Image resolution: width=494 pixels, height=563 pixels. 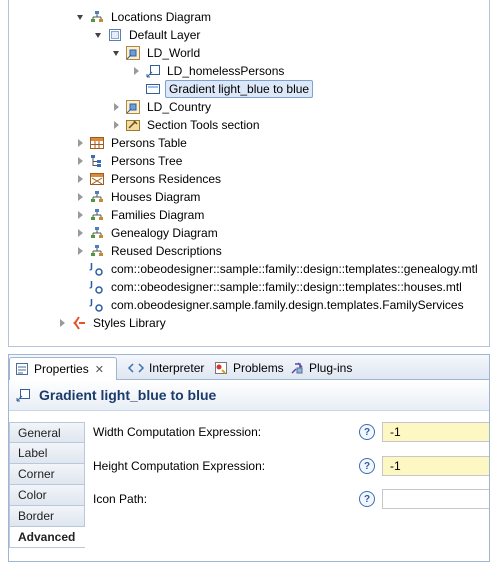 What do you see at coordinates (179, 466) in the screenshot?
I see `height-expression-label: Height Computation Expression:` at bounding box center [179, 466].